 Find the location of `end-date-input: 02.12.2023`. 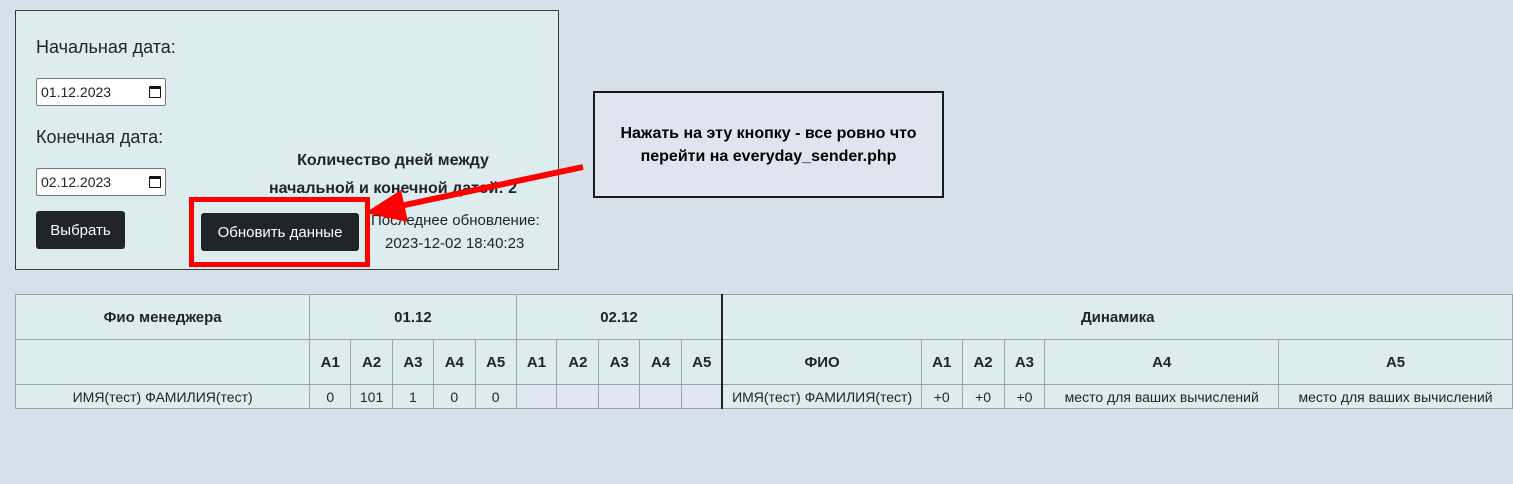

end-date-input: 02.12.2023 is located at coordinates (101, 182).